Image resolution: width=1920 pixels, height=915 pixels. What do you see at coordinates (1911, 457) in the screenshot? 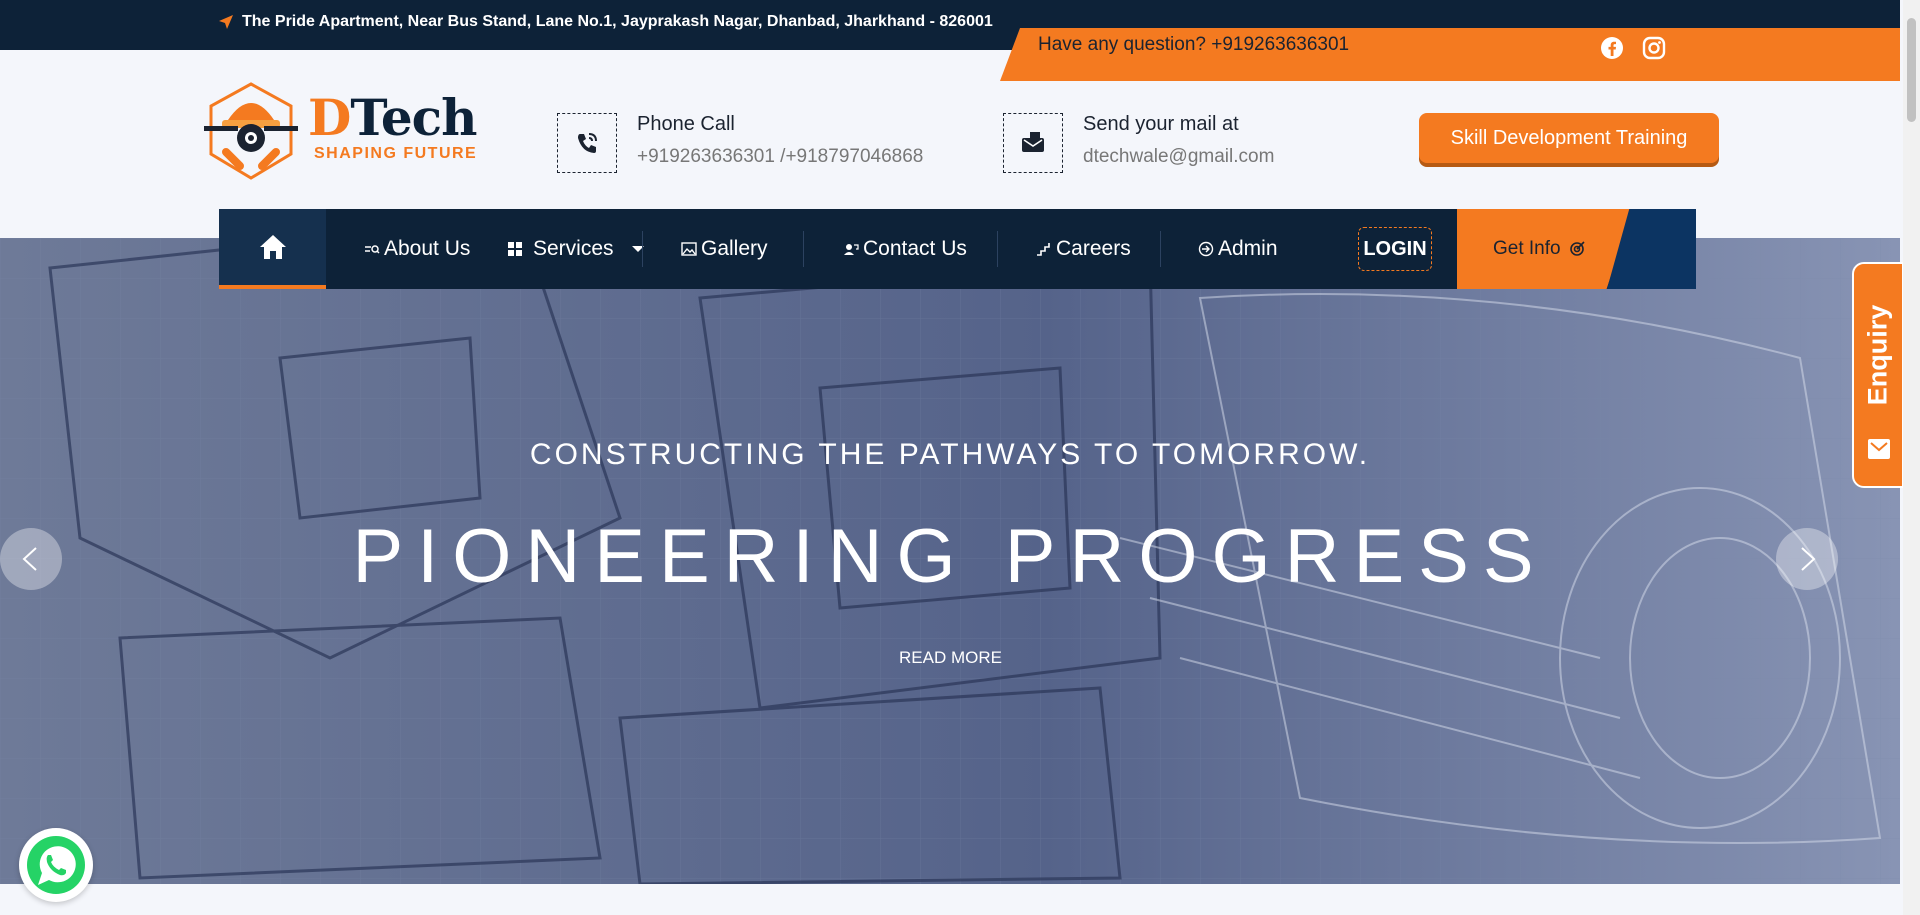
I see `page-scrollbar` at bounding box center [1911, 457].